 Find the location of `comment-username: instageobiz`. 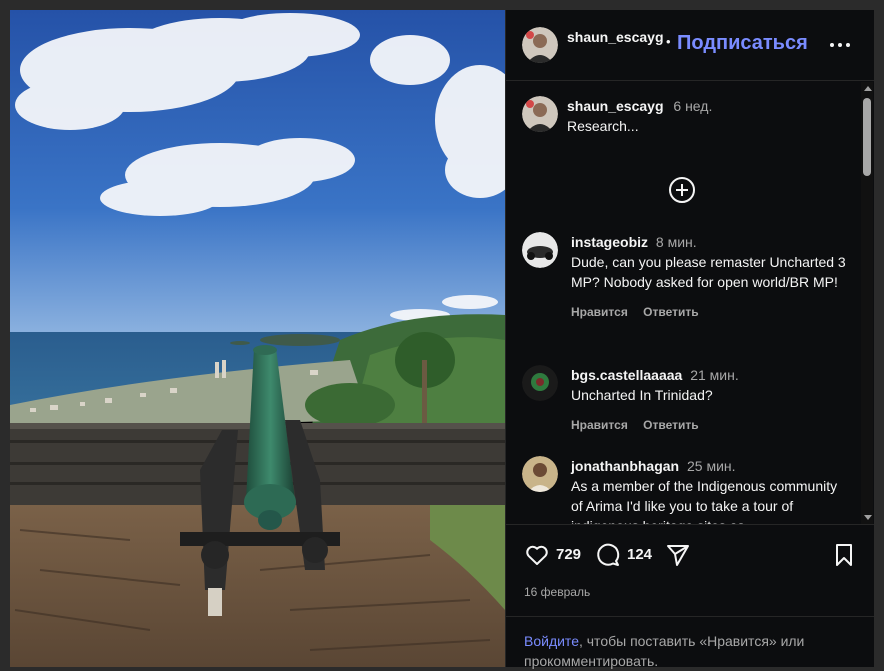

comment-username: instageobiz is located at coordinates (609, 242).